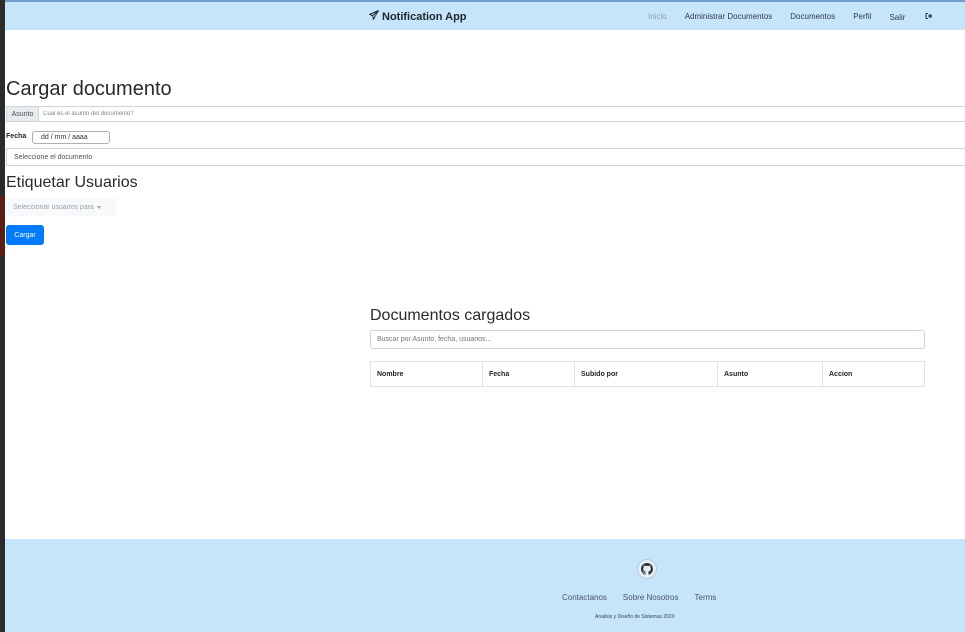 The width and height of the screenshot is (965, 632). I want to click on column-header-asunto: Asunto, so click(770, 374).